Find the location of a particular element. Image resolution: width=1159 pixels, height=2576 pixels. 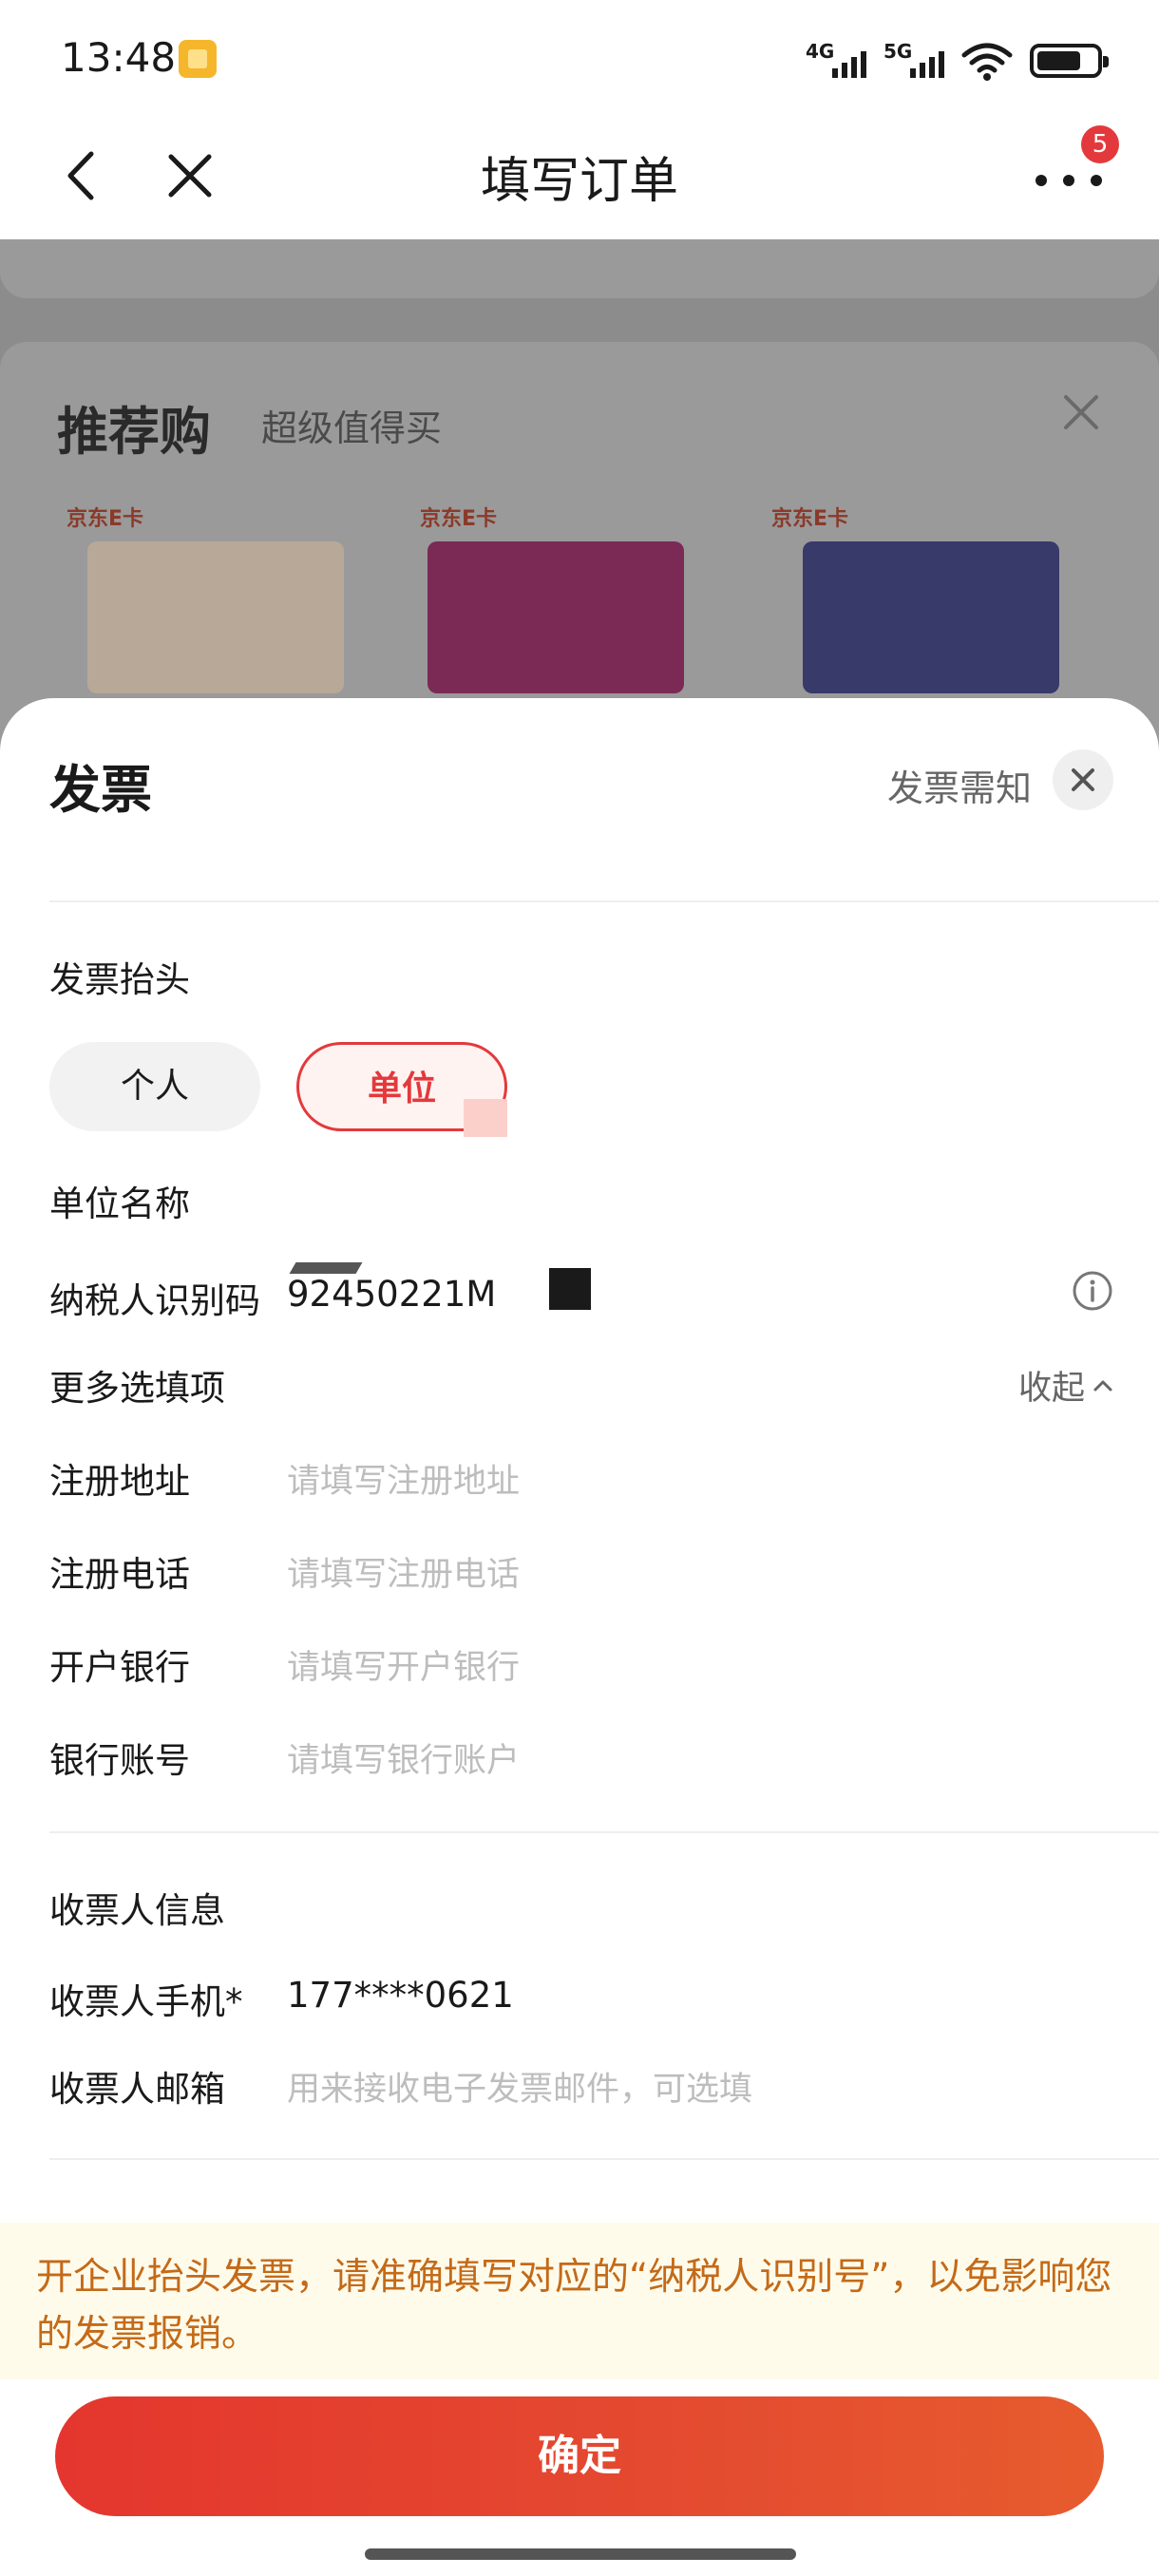

receiver-phone-field: 177****0621 is located at coordinates (400, 1995).